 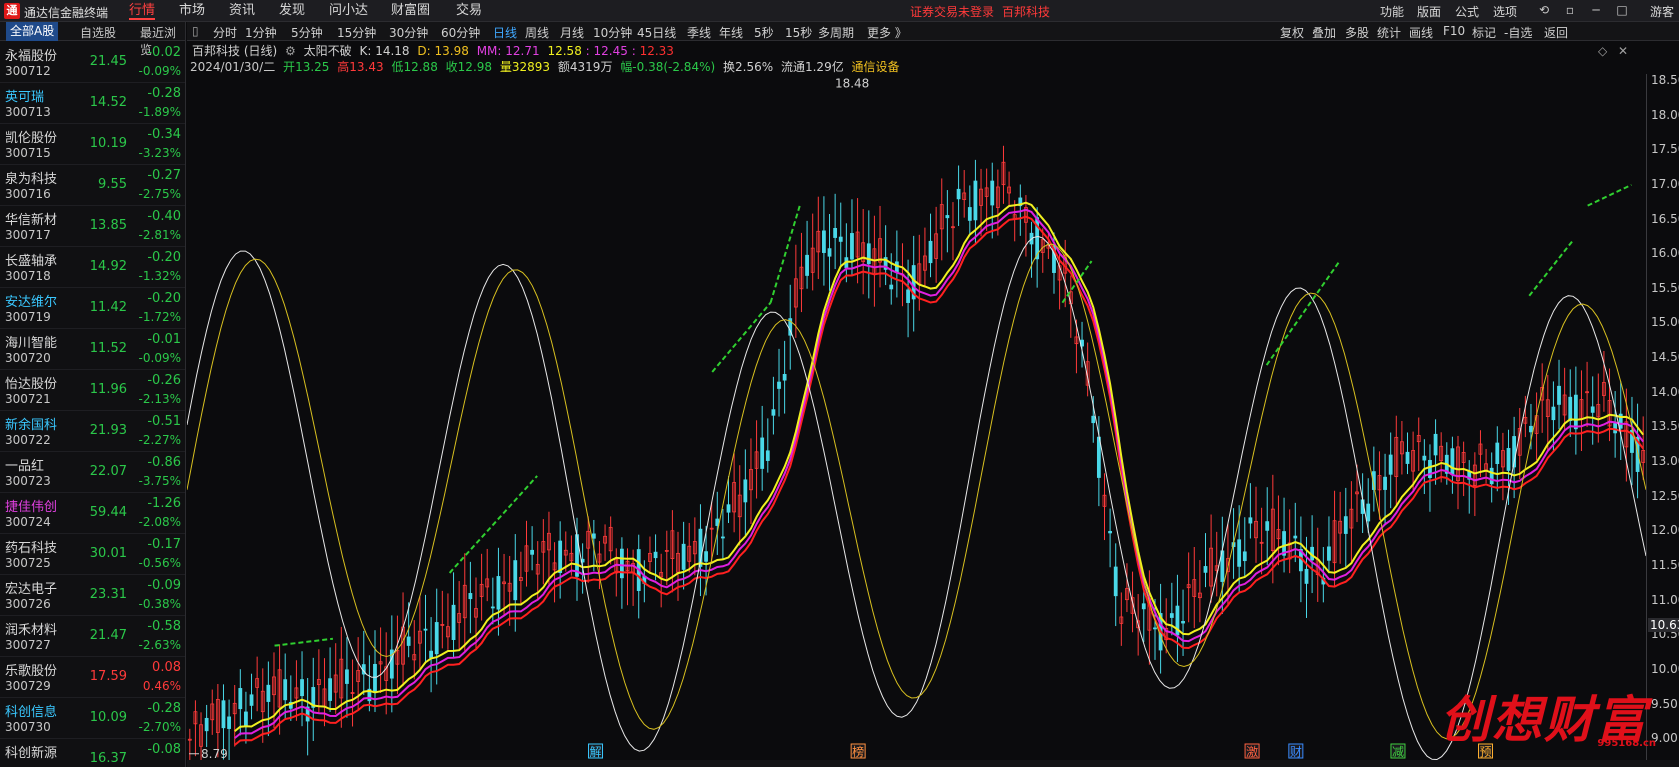 I want to click on price-tick: 13.50, so click(x=1665, y=426).